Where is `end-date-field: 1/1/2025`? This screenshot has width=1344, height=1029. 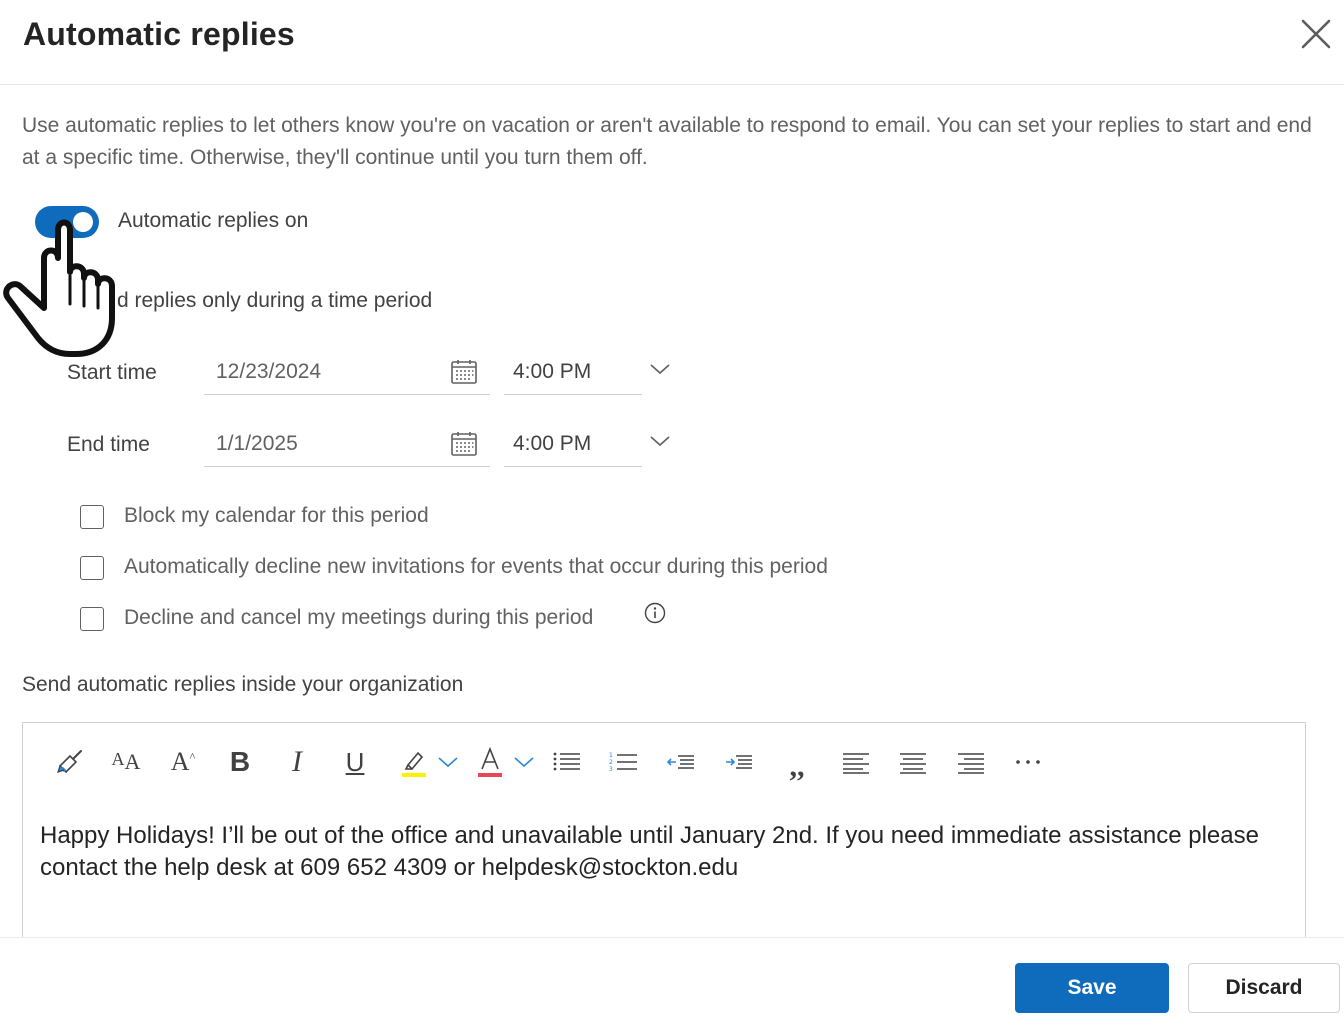
end-date-field: 1/1/2025 is located at coordinates (347, 444).